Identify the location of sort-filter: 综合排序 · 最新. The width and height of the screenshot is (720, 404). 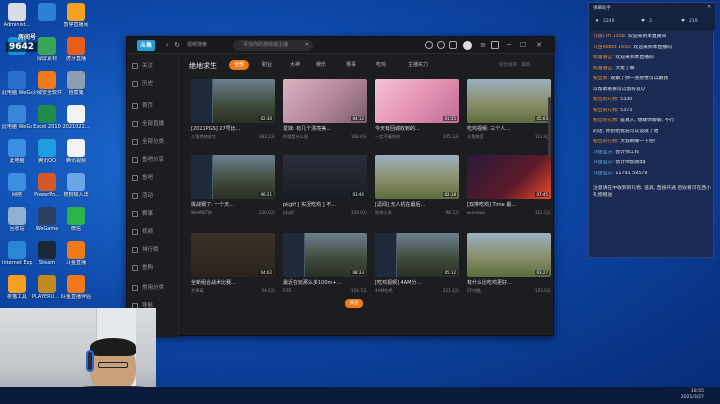
(514, 65).